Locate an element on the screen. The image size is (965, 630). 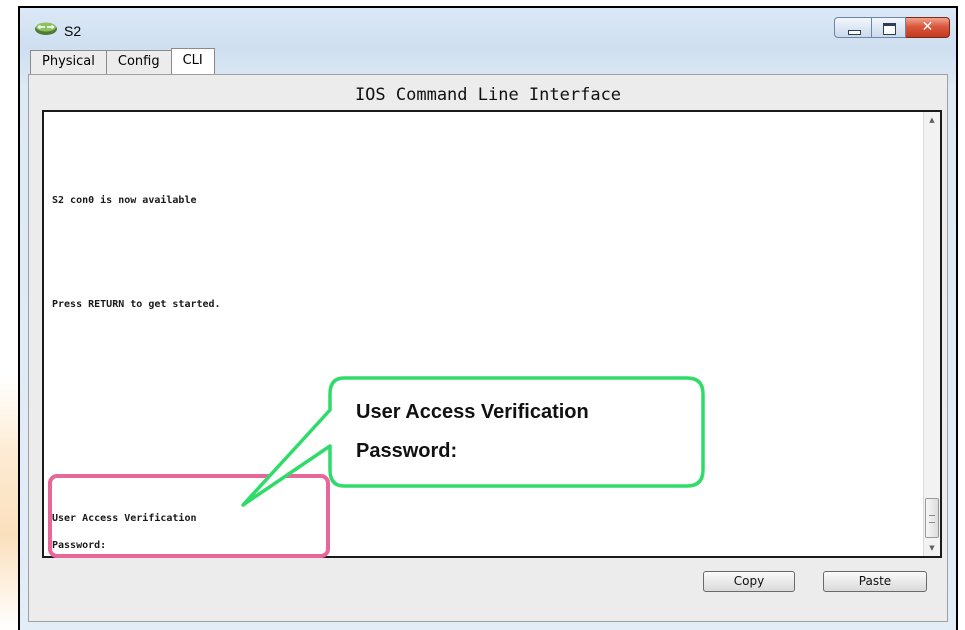
window-title: S2 is located at coordinates (73, 31).